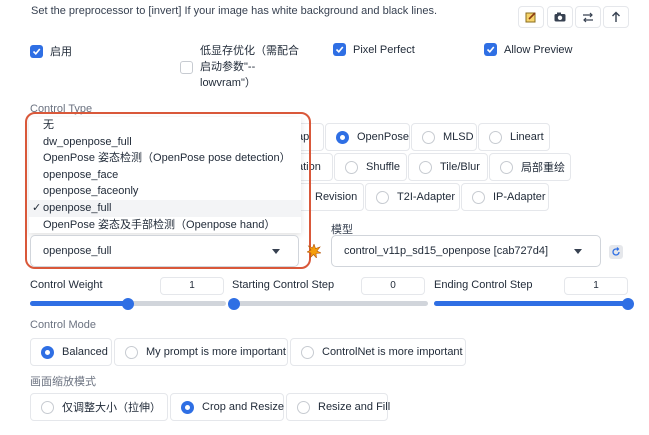 The image size is (649, 435). I want to click on enable-option: 启用, so click(51, 51).